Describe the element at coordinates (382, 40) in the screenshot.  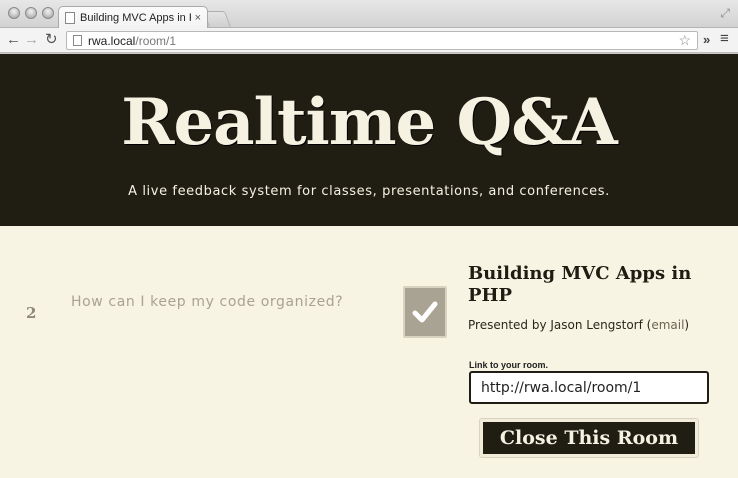
I see `address-bar: rwa.local/room/1 ☆` at that location.